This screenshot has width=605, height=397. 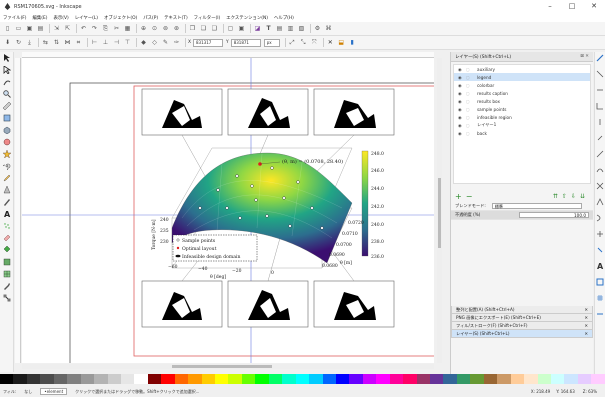 What do you see at coordinates (522, 85) in the screenshot?
I see `layer-row: ◉ ◌ colorbar` at bounding box center [522, 85].